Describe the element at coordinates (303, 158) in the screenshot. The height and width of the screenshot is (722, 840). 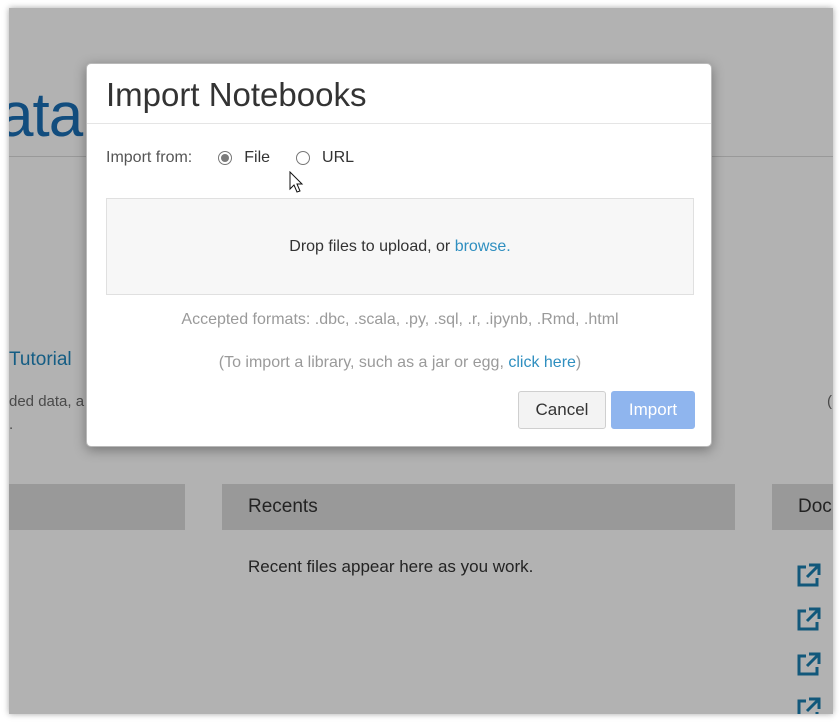
I see `url-radio-button` at that location.